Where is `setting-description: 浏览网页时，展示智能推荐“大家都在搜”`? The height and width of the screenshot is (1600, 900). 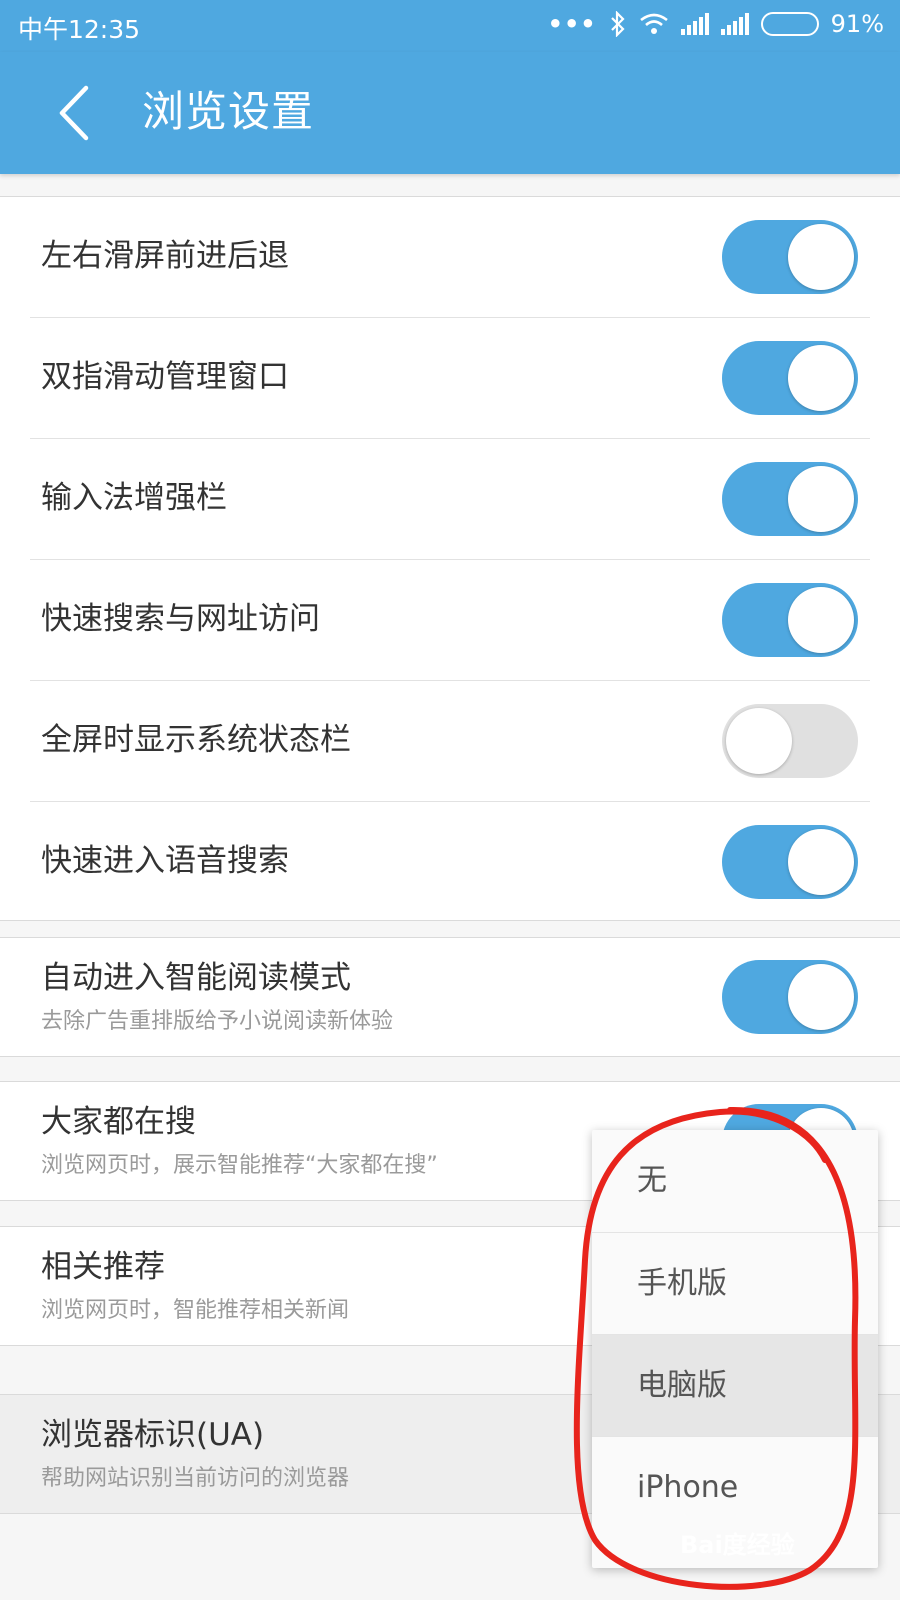 setting-description: 浏览网页时，展示智能推荐“大家都在搜” is located at coordinates (239, 1165).